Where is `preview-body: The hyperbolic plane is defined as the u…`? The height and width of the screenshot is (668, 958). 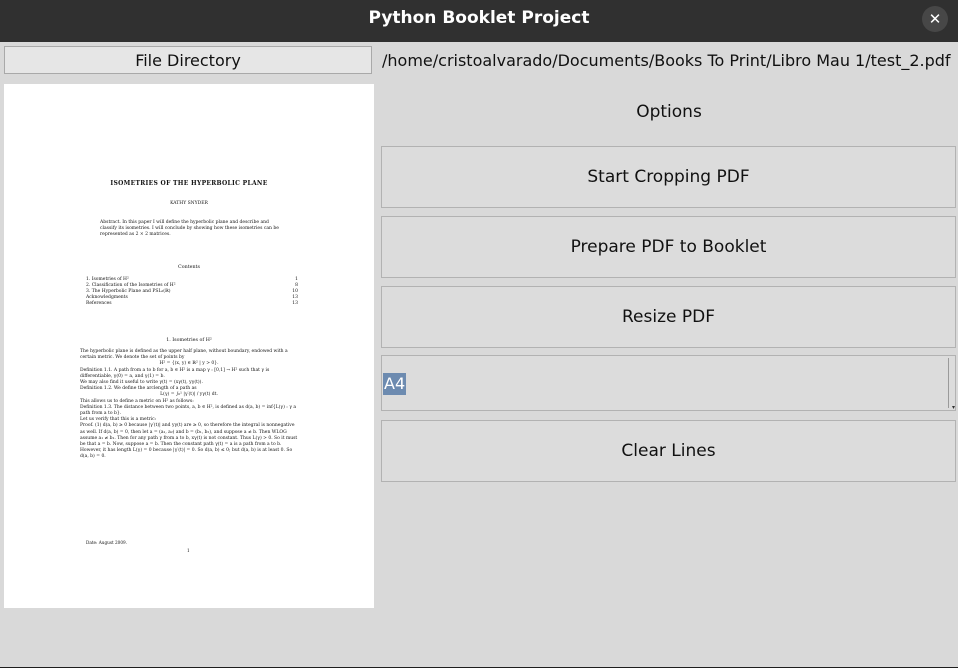
preview-body: The hyperbolic plane is defined as the u… is located at coordinates (189, 405).